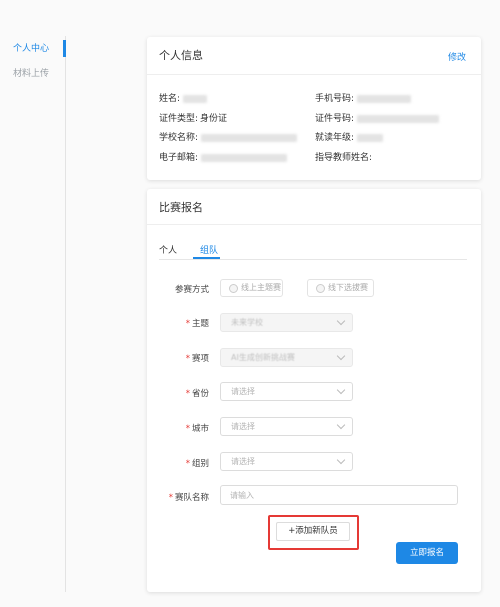 Image resolution: width=500 pixels, height=607 pixels. I want to click on info-email: 电子邮箱:, so click(223, 156).